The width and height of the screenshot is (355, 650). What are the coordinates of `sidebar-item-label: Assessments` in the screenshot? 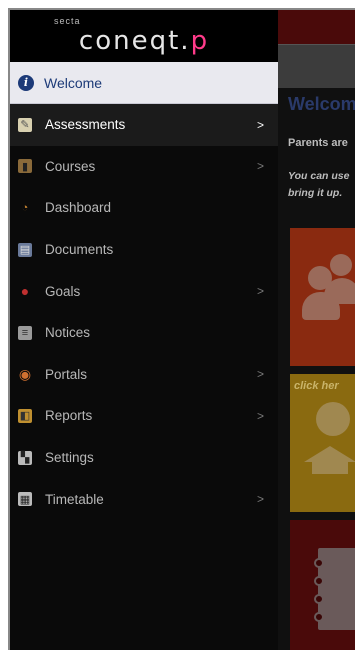 It's located at (85, 125).